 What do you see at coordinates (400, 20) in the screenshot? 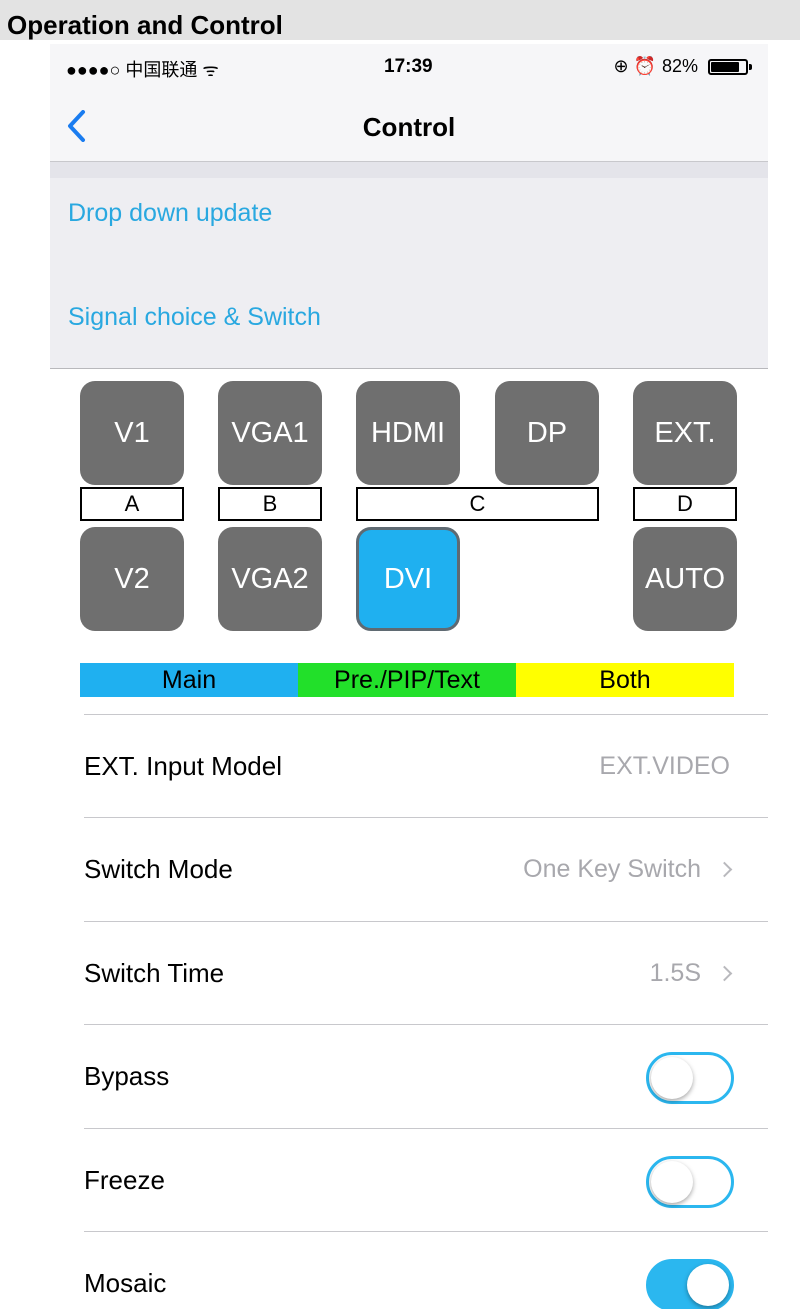
I see `document-heading: Operation and Control` at bounding box center [400, 20].